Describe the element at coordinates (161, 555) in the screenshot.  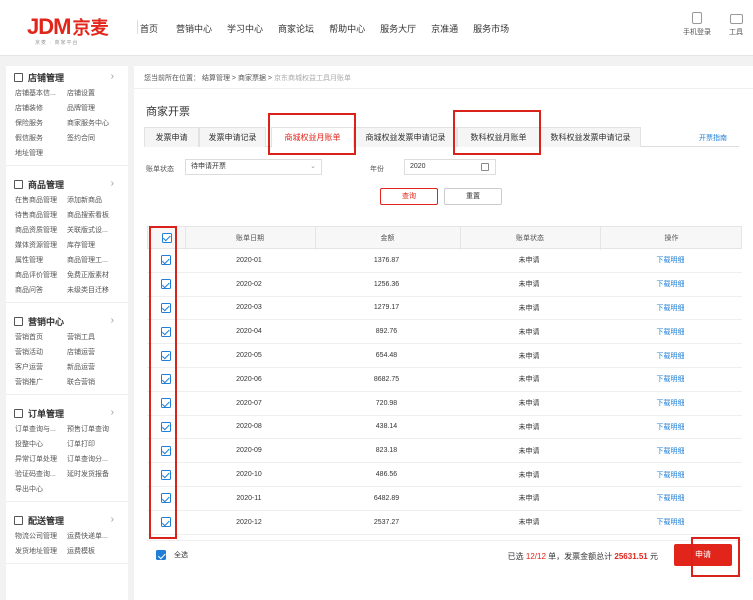
I see `select-all-checkbox` at that location.